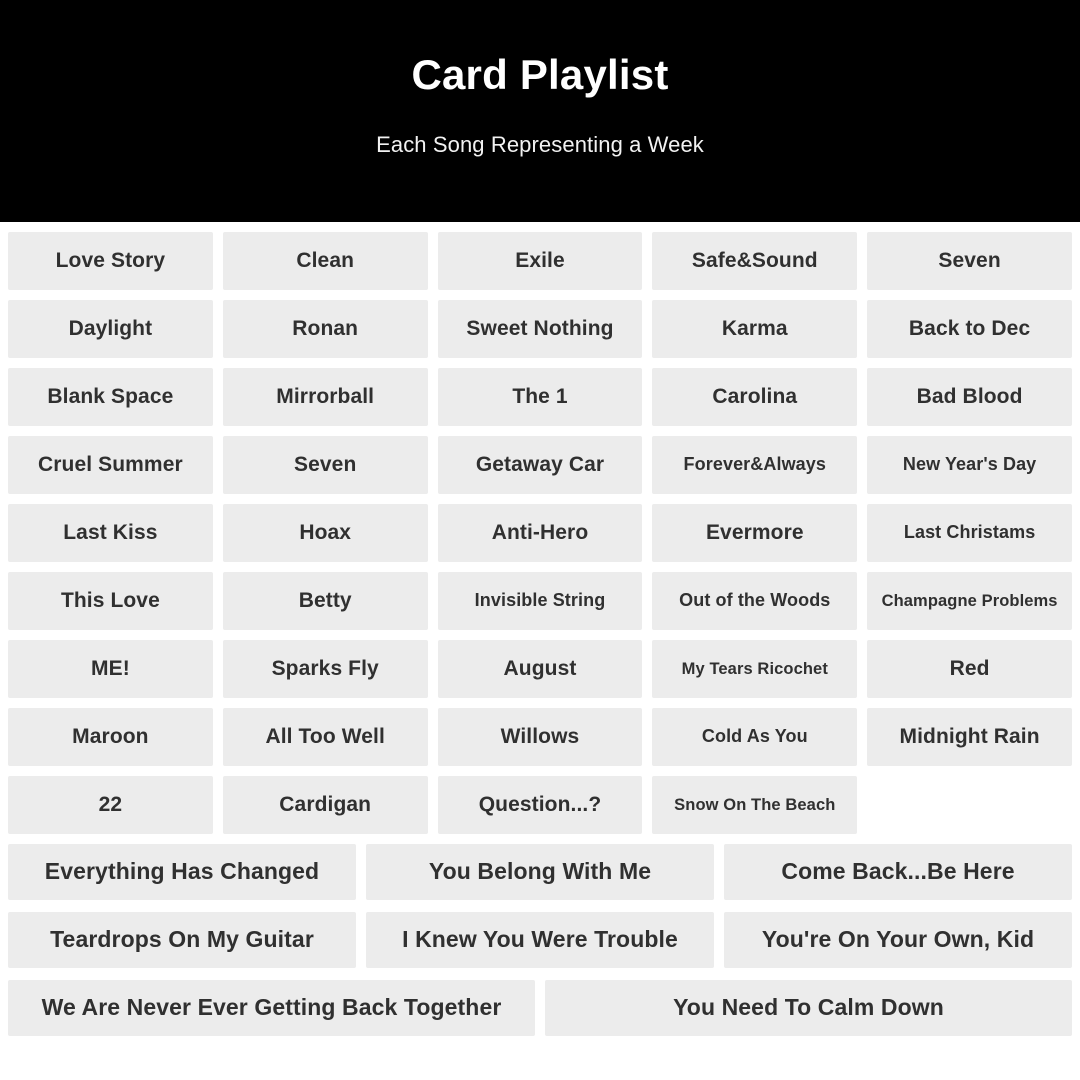 The width and height of the screenshot is (1080, 1080). I want to click on song-card: Exile, so click(540, 261).